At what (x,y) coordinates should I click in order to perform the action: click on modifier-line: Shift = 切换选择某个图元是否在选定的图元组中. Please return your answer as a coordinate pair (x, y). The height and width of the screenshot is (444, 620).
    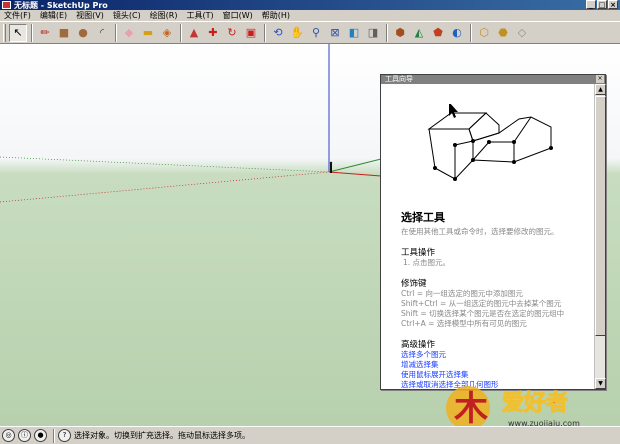
    Looking at the image, I should click on (483, 313).